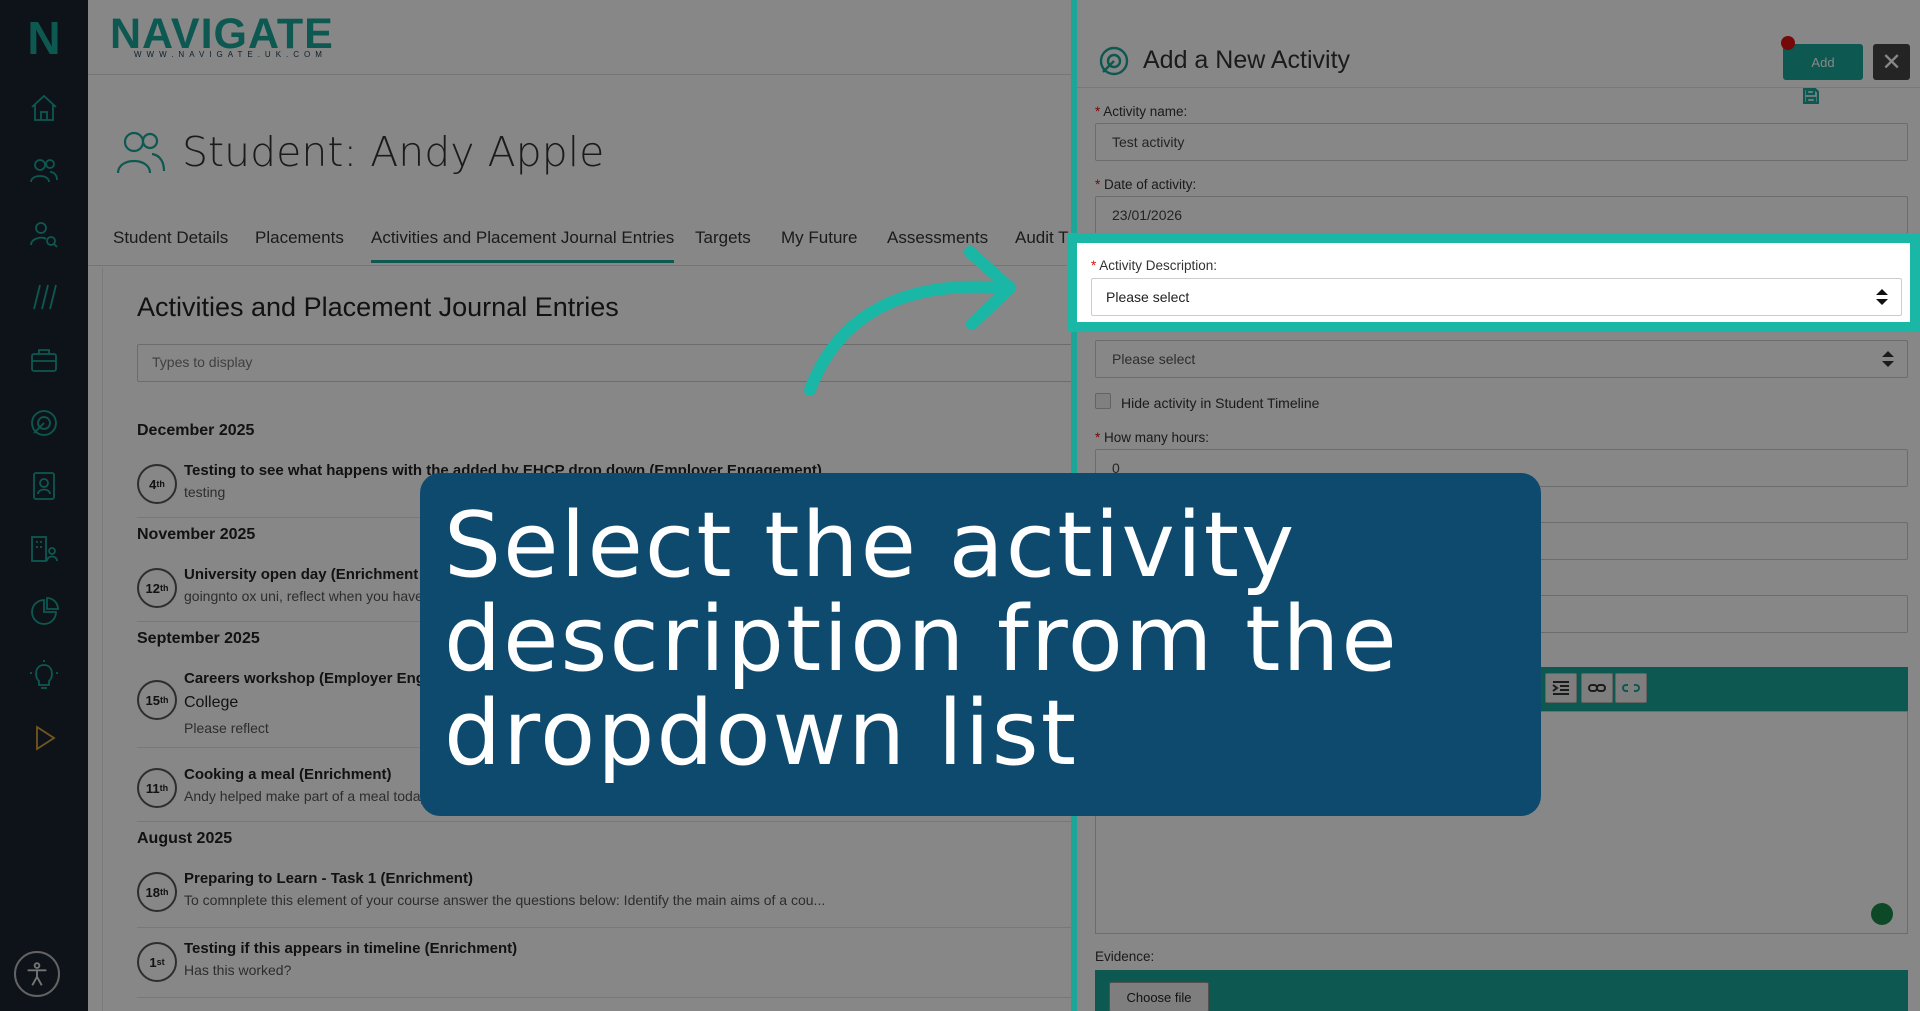 This screenshot has height=1011, width=1920. What do you see at coordinates (196, 534) in the screenshot?
I see `month-heading: November 2025` at bounding box center [196, 534].